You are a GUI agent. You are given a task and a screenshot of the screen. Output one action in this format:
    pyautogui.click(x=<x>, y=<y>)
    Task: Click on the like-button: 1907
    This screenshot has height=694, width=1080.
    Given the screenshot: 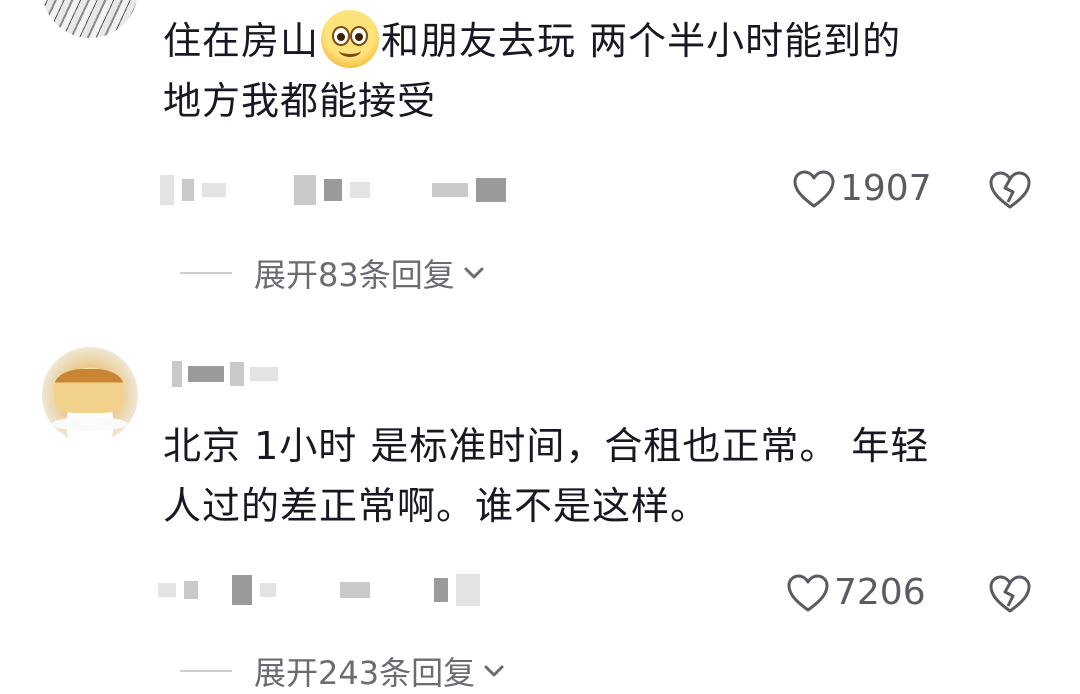 What is the action you would take?
    pyautogui.click(x=862, y=188)
    